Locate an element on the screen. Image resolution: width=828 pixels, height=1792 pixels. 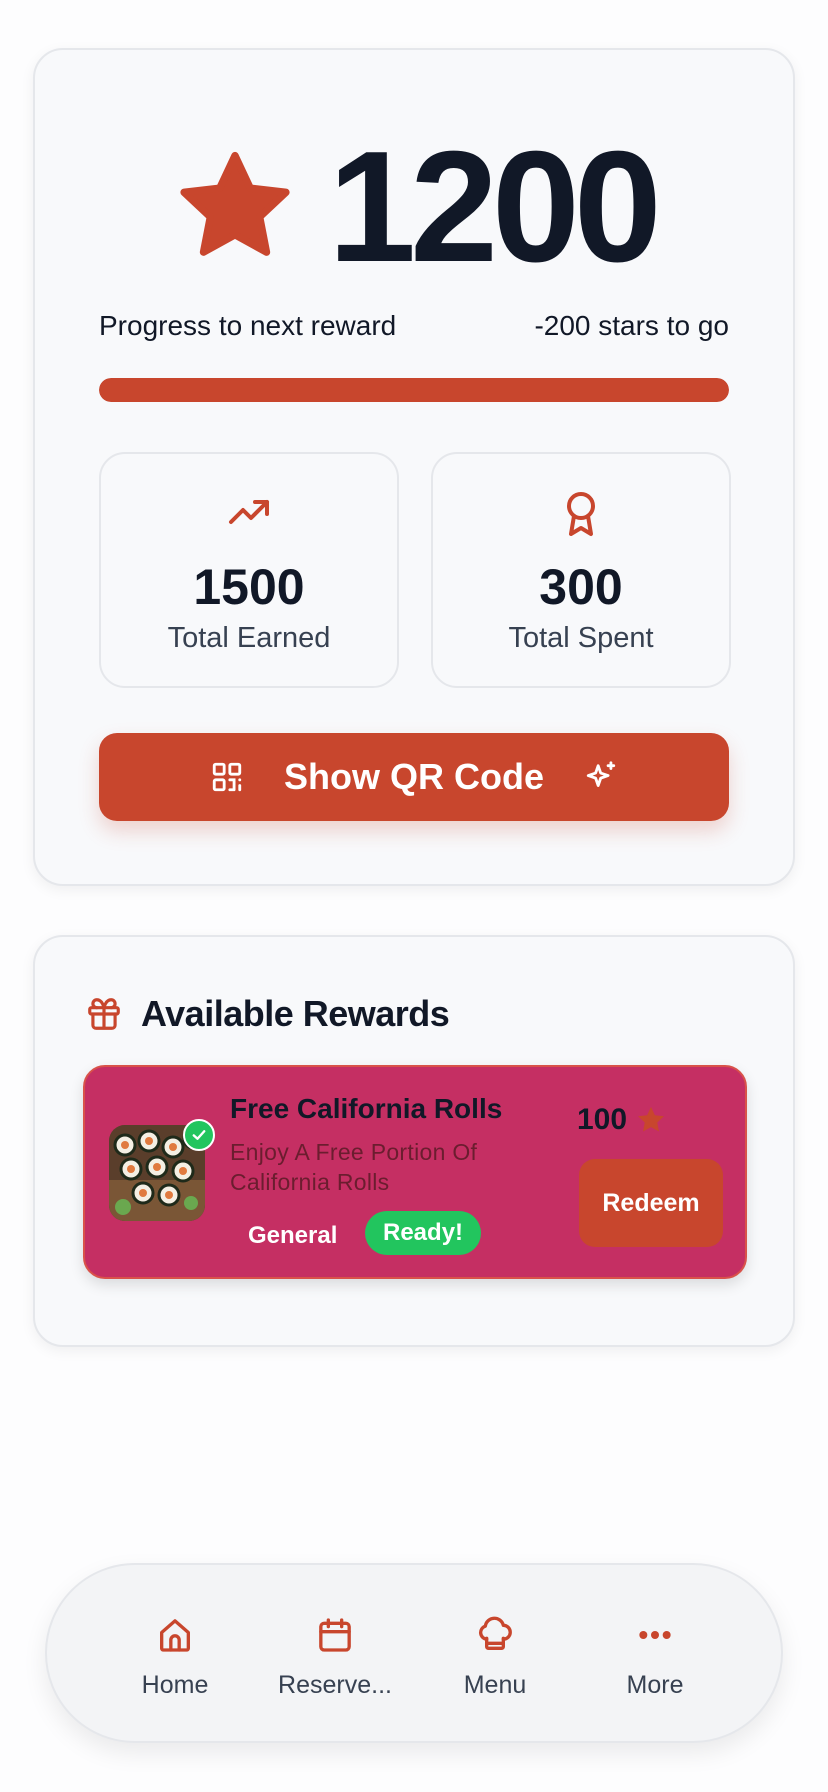
home-icon is located at coordinates (175, 1635).